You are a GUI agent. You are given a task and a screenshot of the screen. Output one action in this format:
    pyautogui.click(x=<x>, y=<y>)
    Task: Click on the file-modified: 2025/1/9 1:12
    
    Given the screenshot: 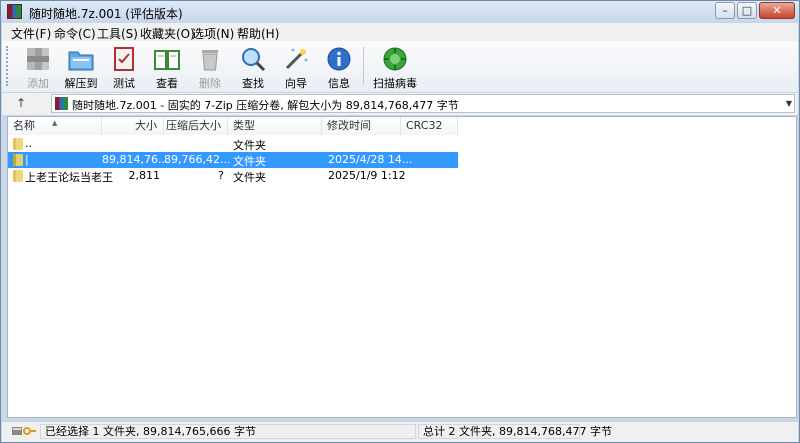 What is the action you would take?
    pyautogui.click(x=367, y=175)
    